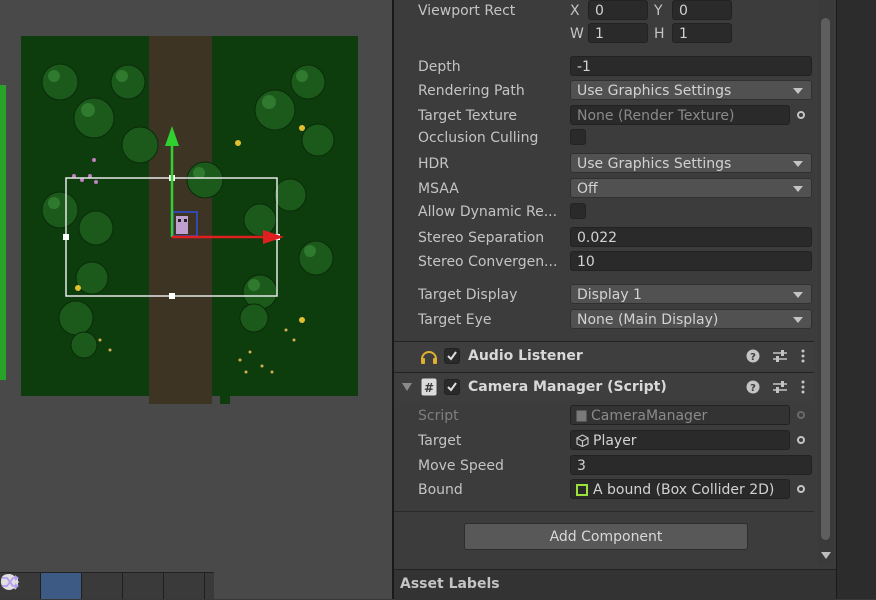 This screenshot has width=876, height=600. I want to click on viewport-w-field: 1, so click(618, 33).